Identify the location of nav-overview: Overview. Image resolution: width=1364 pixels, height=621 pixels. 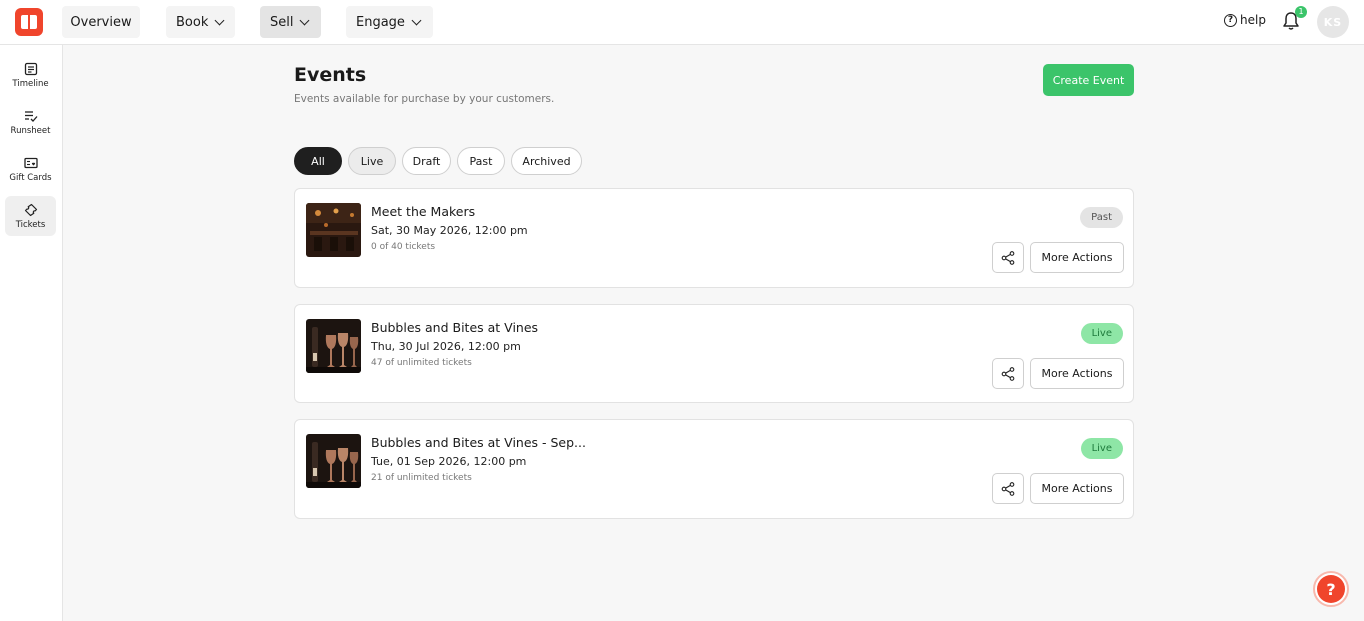
(101, 22).